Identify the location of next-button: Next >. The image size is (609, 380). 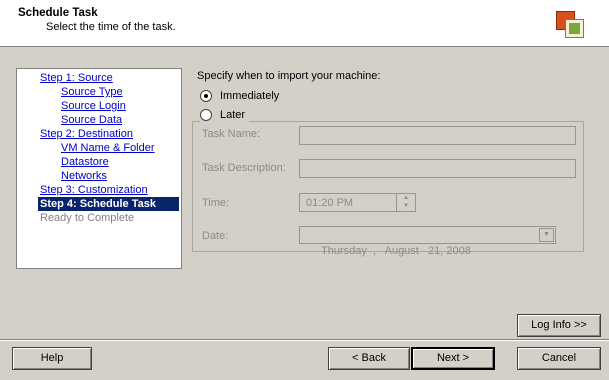
(453, 358).